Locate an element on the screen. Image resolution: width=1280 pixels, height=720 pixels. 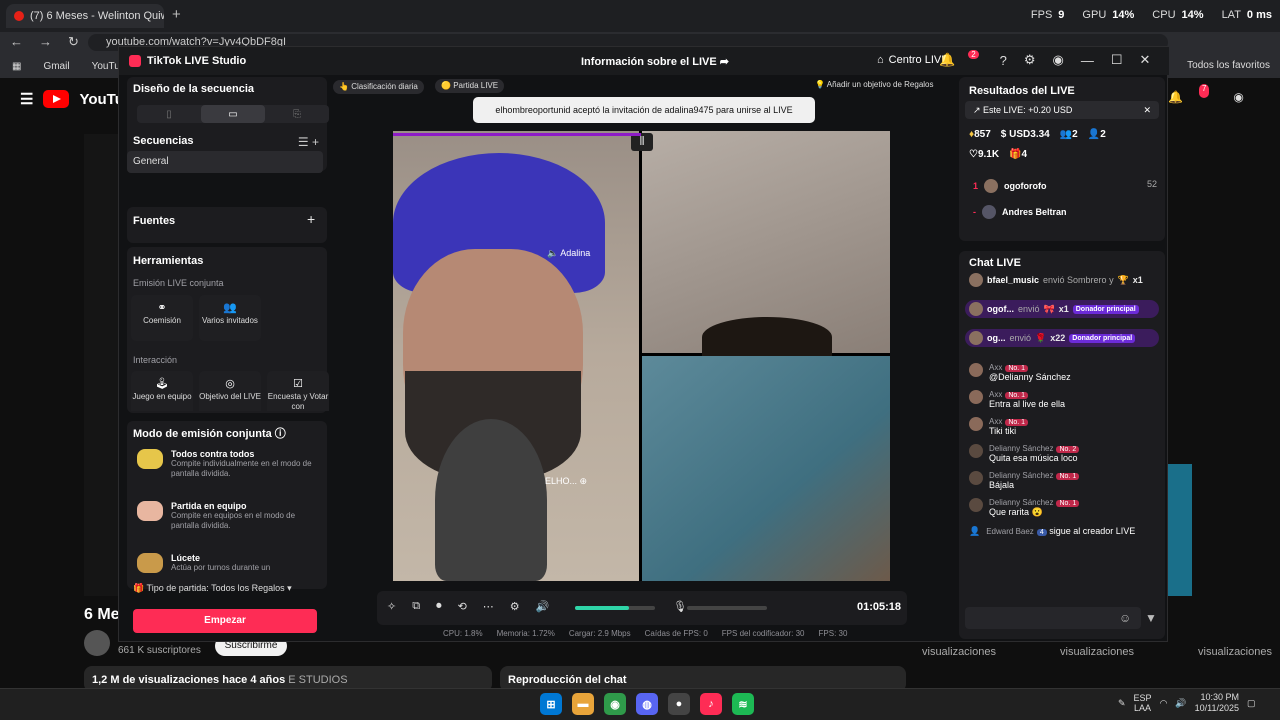
nav-buttons: ← → ↻ is located at coordinates (44, 42).